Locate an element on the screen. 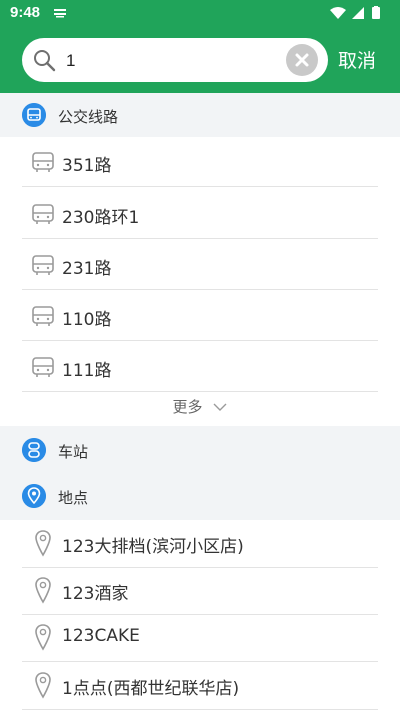 This screenshot has height=711, width=400. place-item: 123大排档(滨河小区店) is located at coordinates (200, 543).